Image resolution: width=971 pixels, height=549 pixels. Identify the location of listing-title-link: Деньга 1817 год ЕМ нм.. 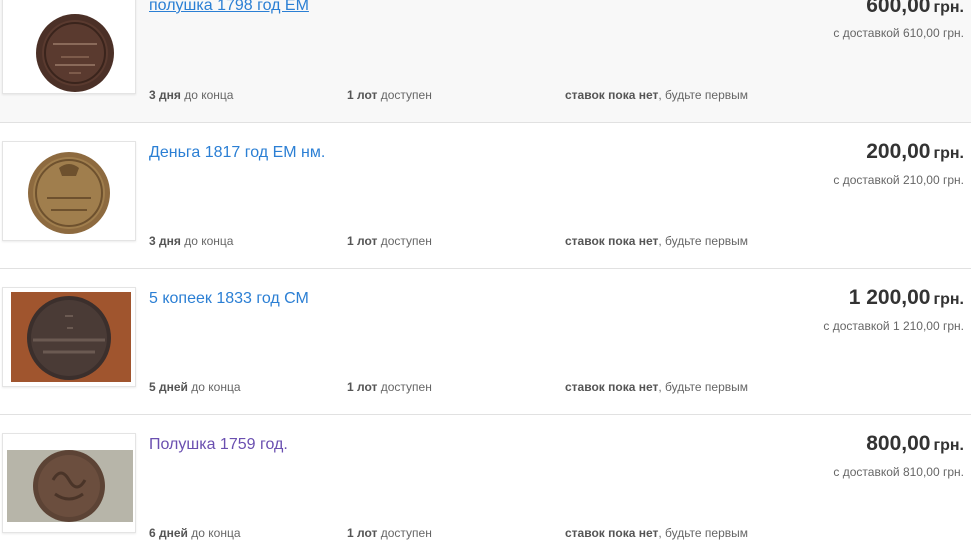
(237, 153).